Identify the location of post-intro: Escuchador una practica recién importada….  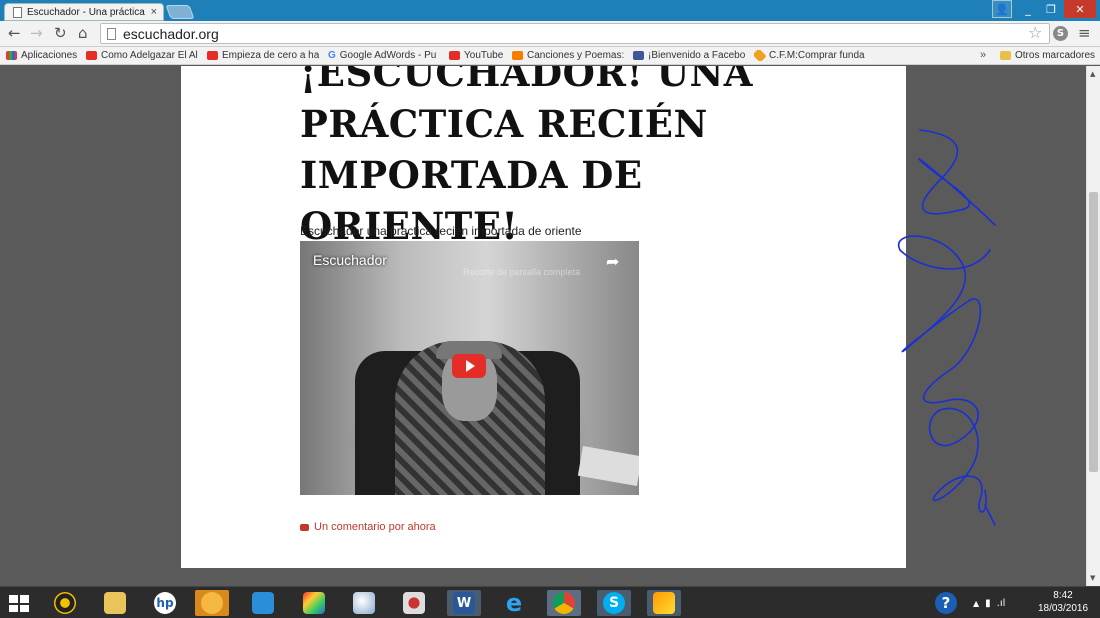
(441, 231).